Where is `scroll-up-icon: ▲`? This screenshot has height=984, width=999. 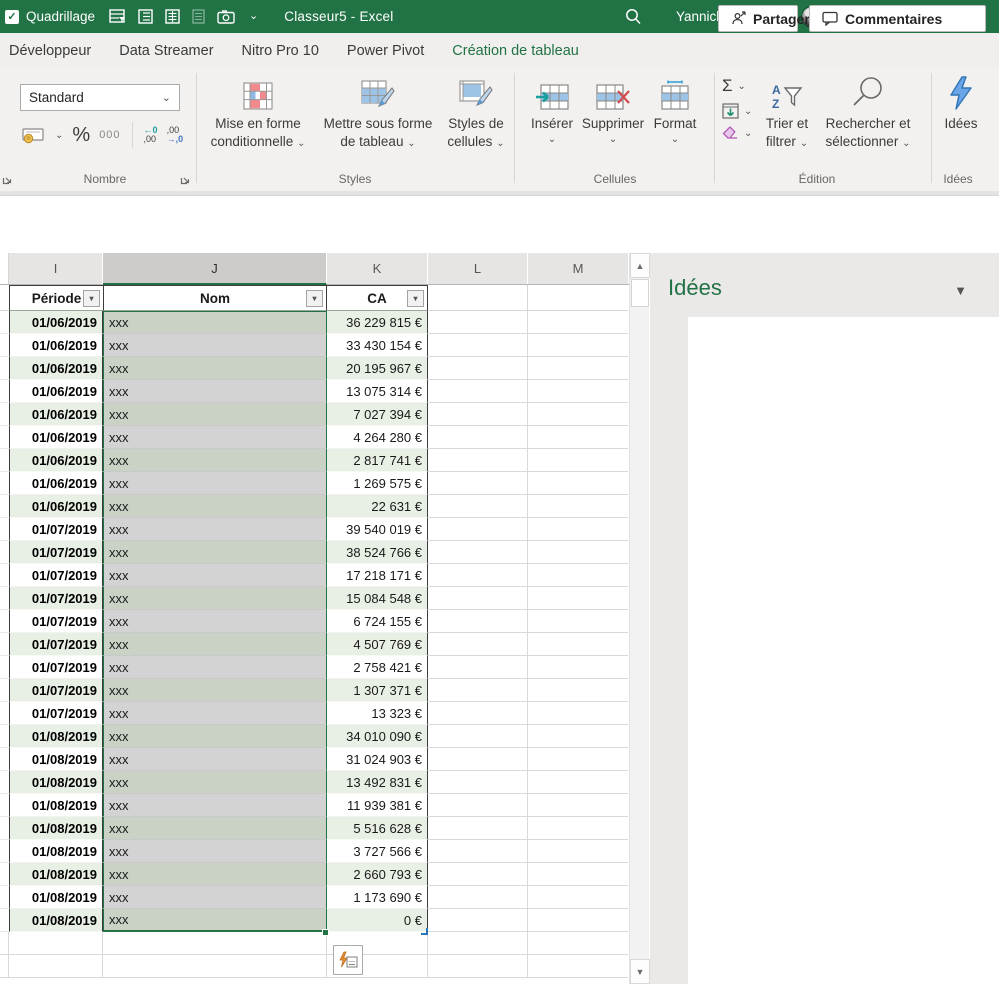 scroll-up-icon: ▲ is located at coordinates (640, 265).